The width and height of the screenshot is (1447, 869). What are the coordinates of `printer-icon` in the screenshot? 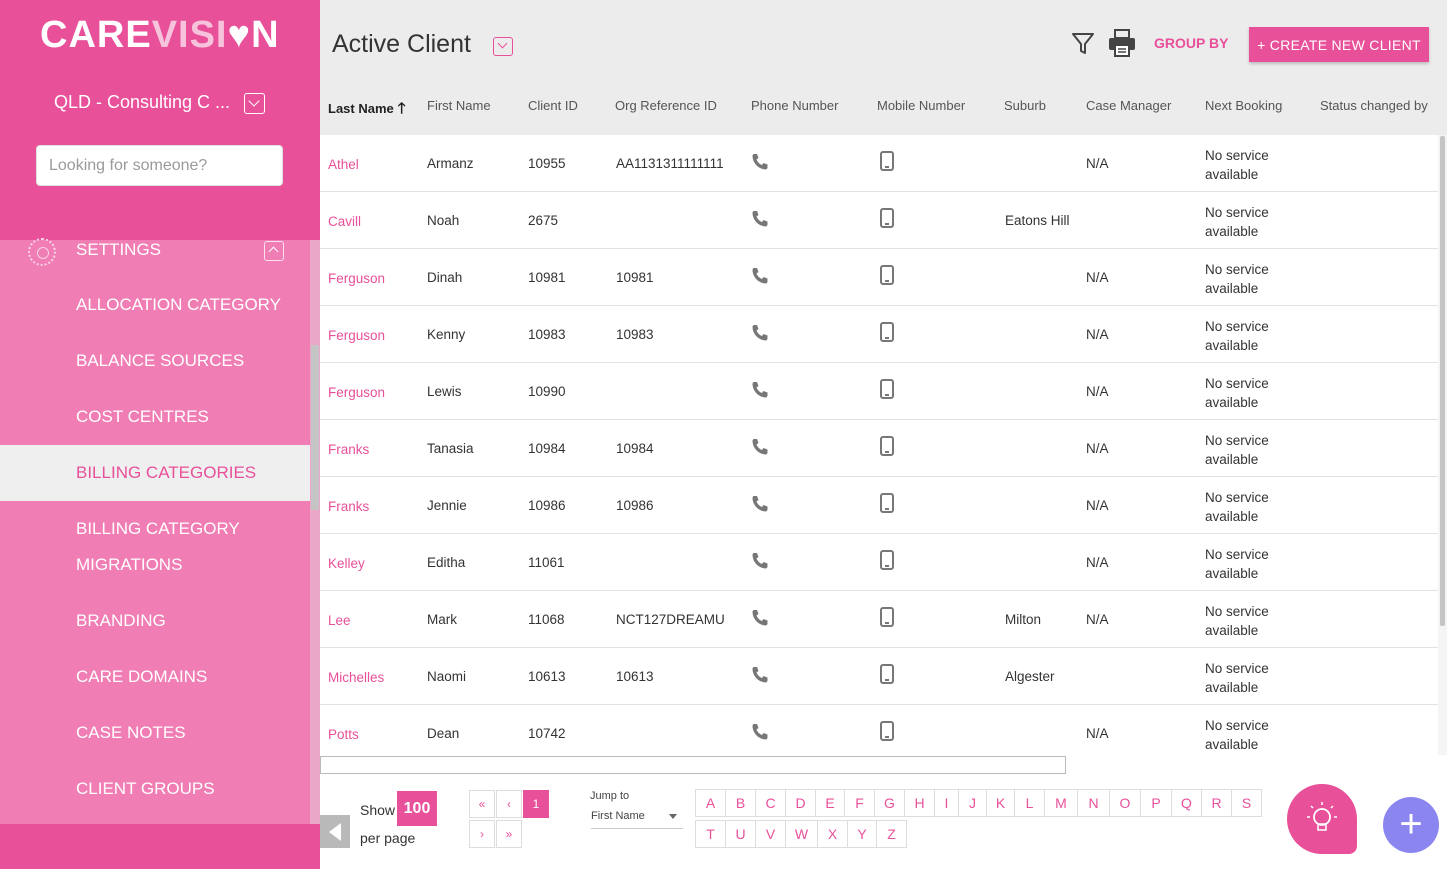 It's located at (1122, 43).